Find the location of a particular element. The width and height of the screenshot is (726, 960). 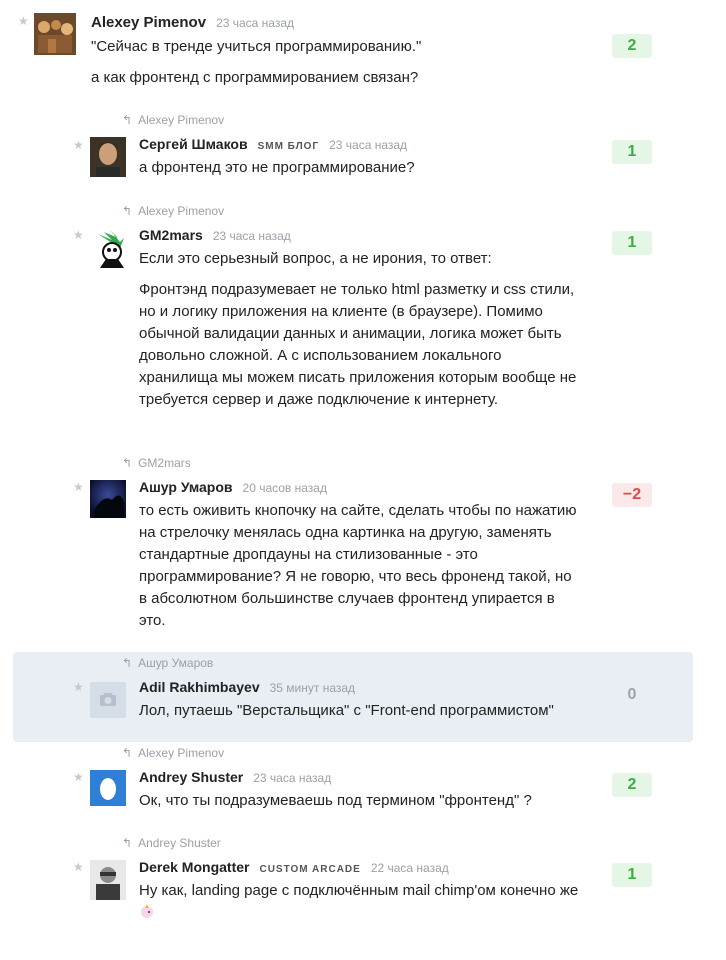

blog-name: CUSTOM ARCADE is located at coordinates (309, 869).